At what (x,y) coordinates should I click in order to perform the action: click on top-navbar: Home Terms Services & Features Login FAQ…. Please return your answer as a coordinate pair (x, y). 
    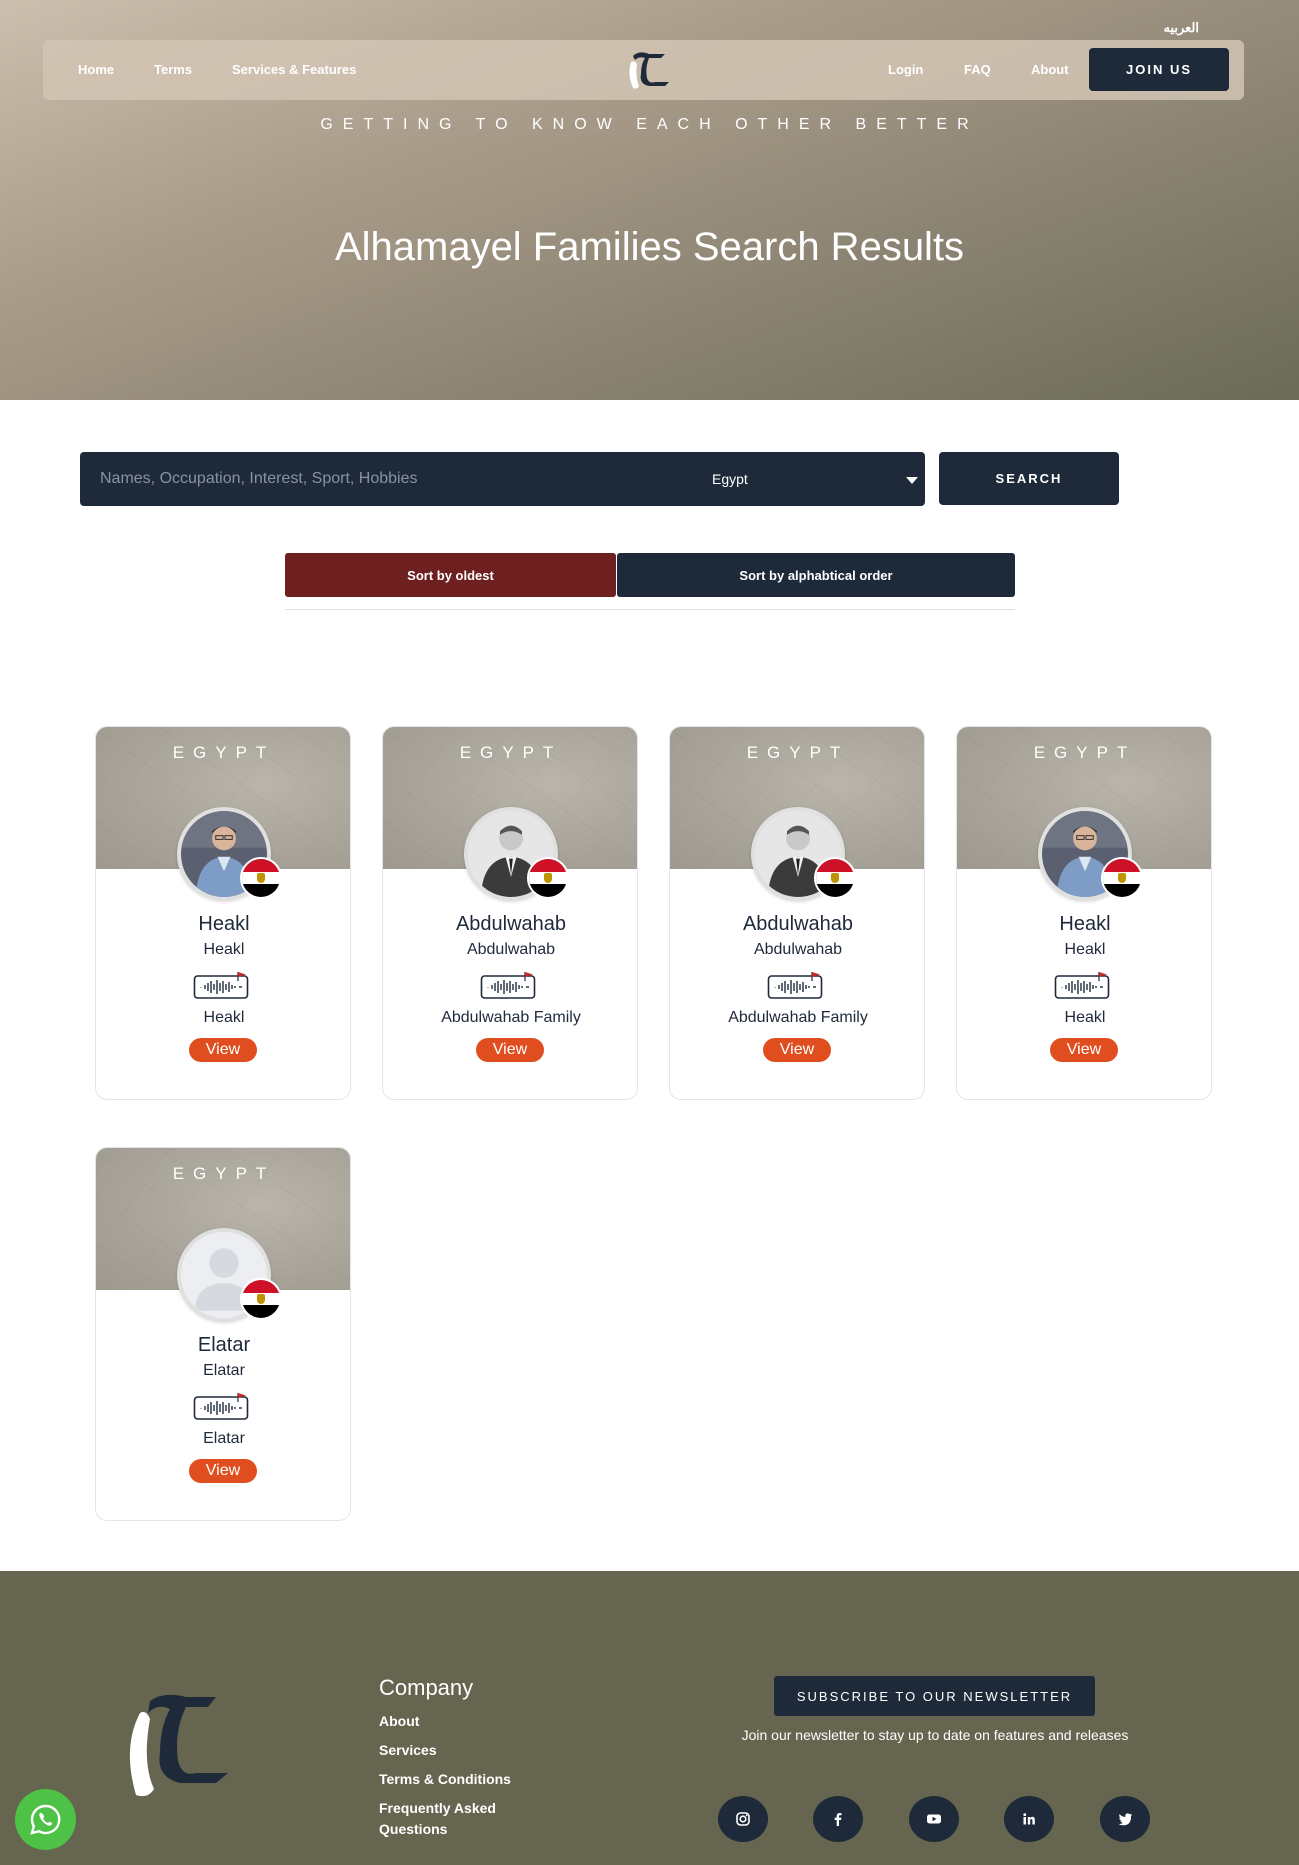
    Looking at the image, I should click on (643, 70).